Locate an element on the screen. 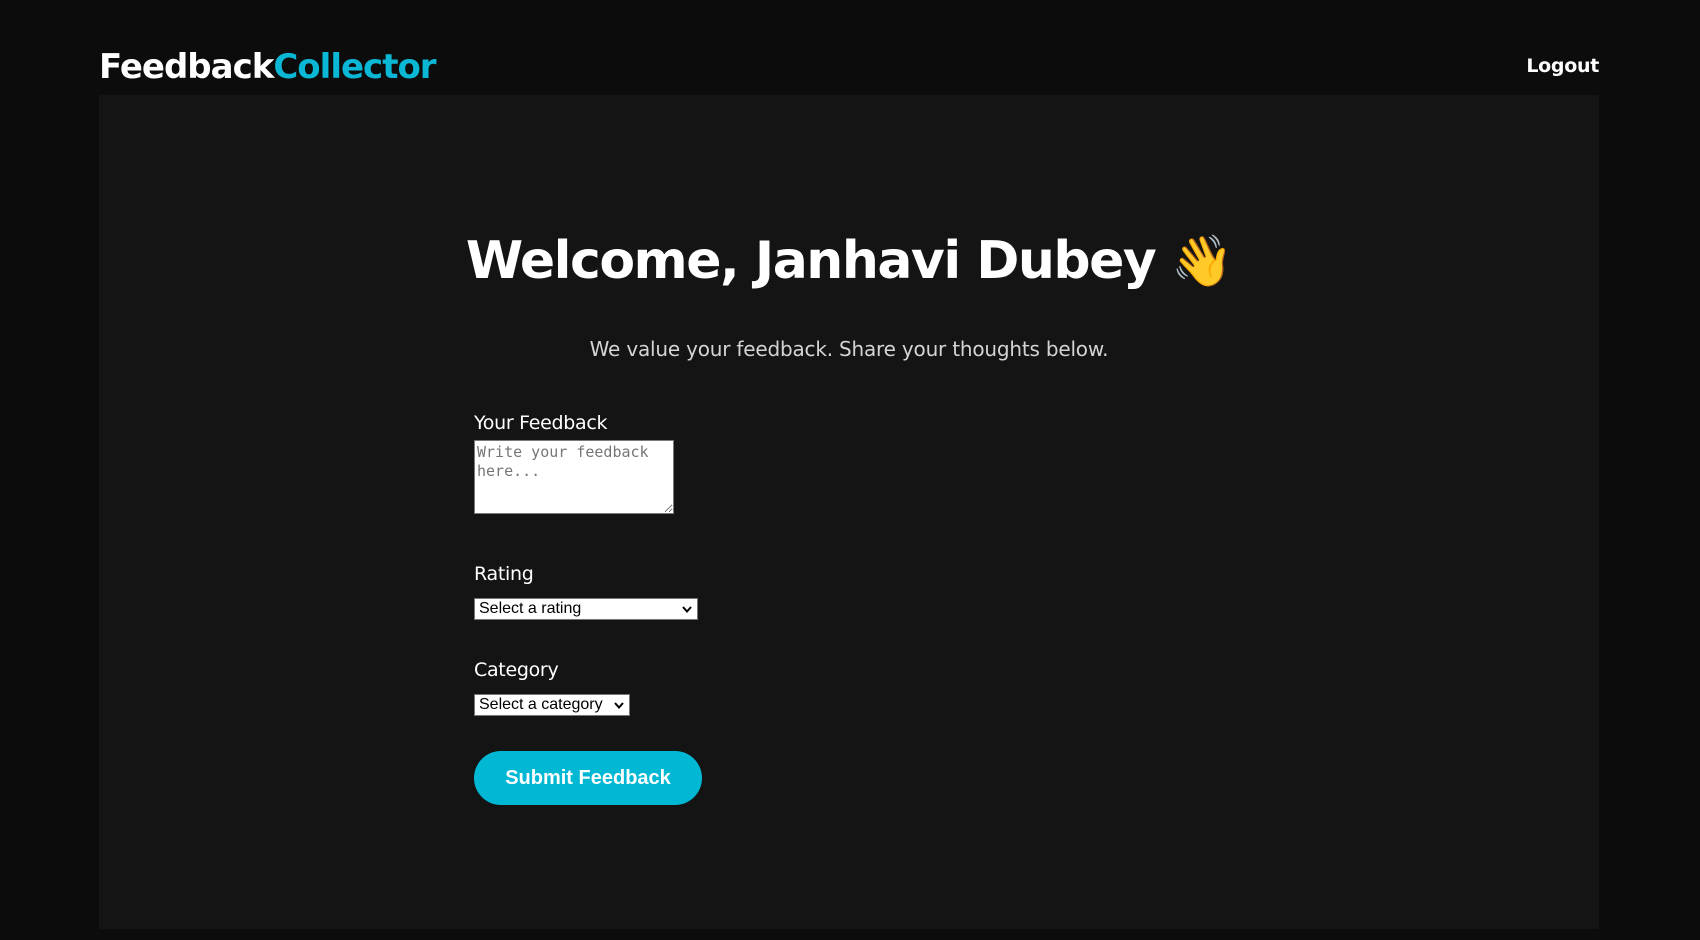 This screenshot has height=940, width=1700. rating-label: Rating is located at coordinates (504, 574).